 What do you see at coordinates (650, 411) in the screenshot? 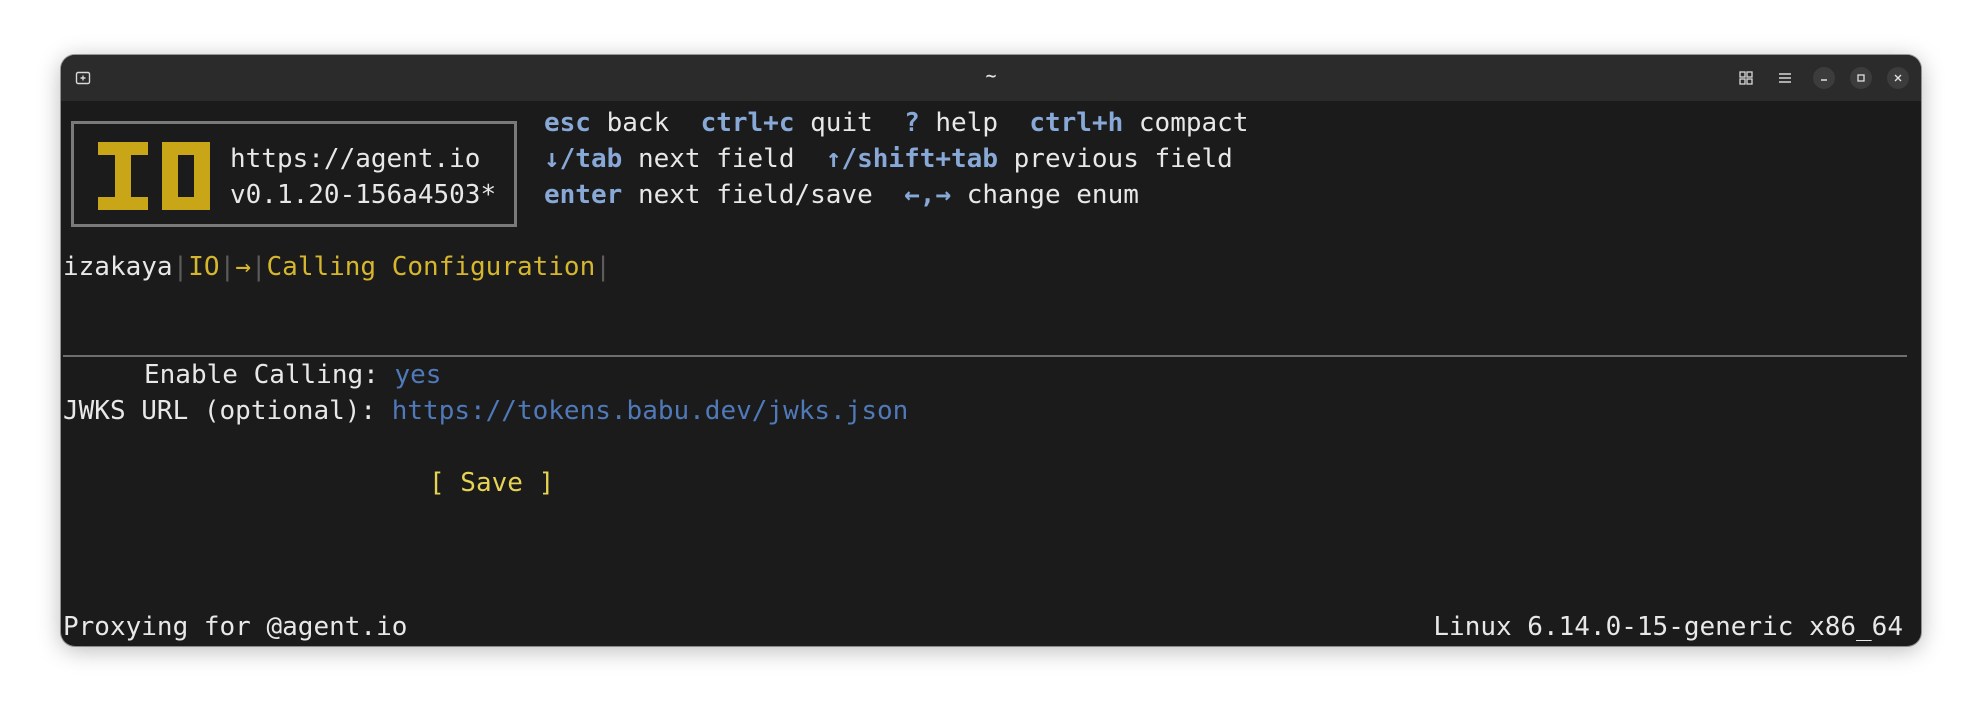
I see `jwks-url-input: https://tokens.babu.dev/jwks.json` at bounding box center [650, 411].